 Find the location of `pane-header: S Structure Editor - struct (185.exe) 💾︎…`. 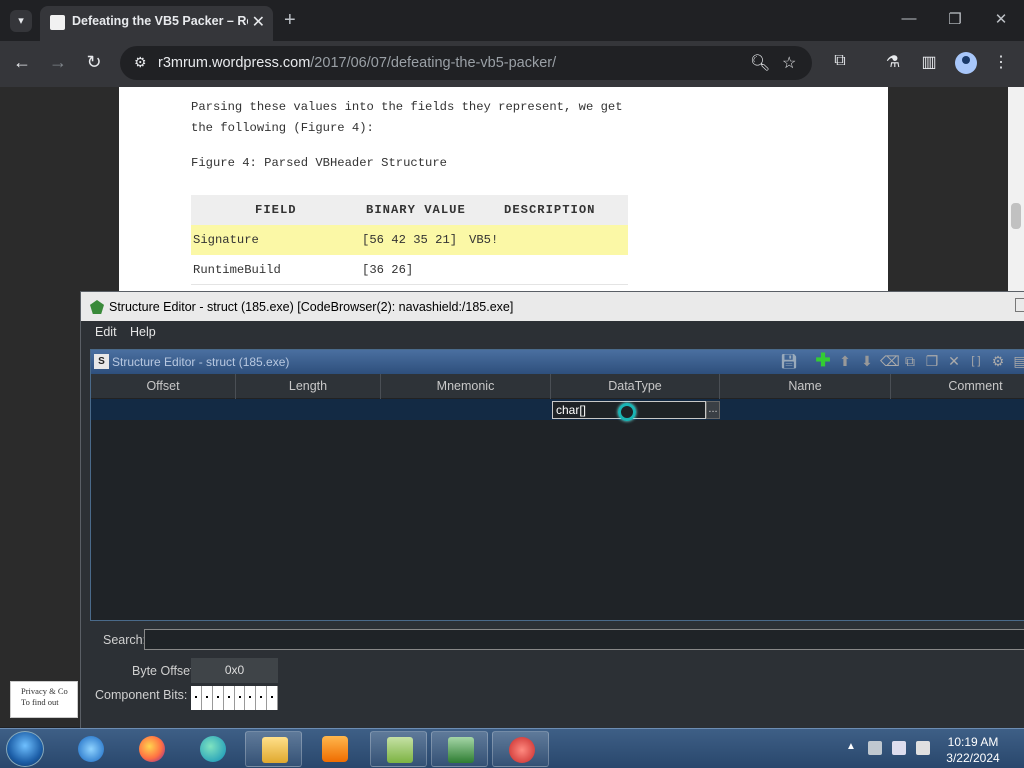

pane-header: S Structure Editor - struct (185.exe) 💾︎… is located at coordinates (557, 362).